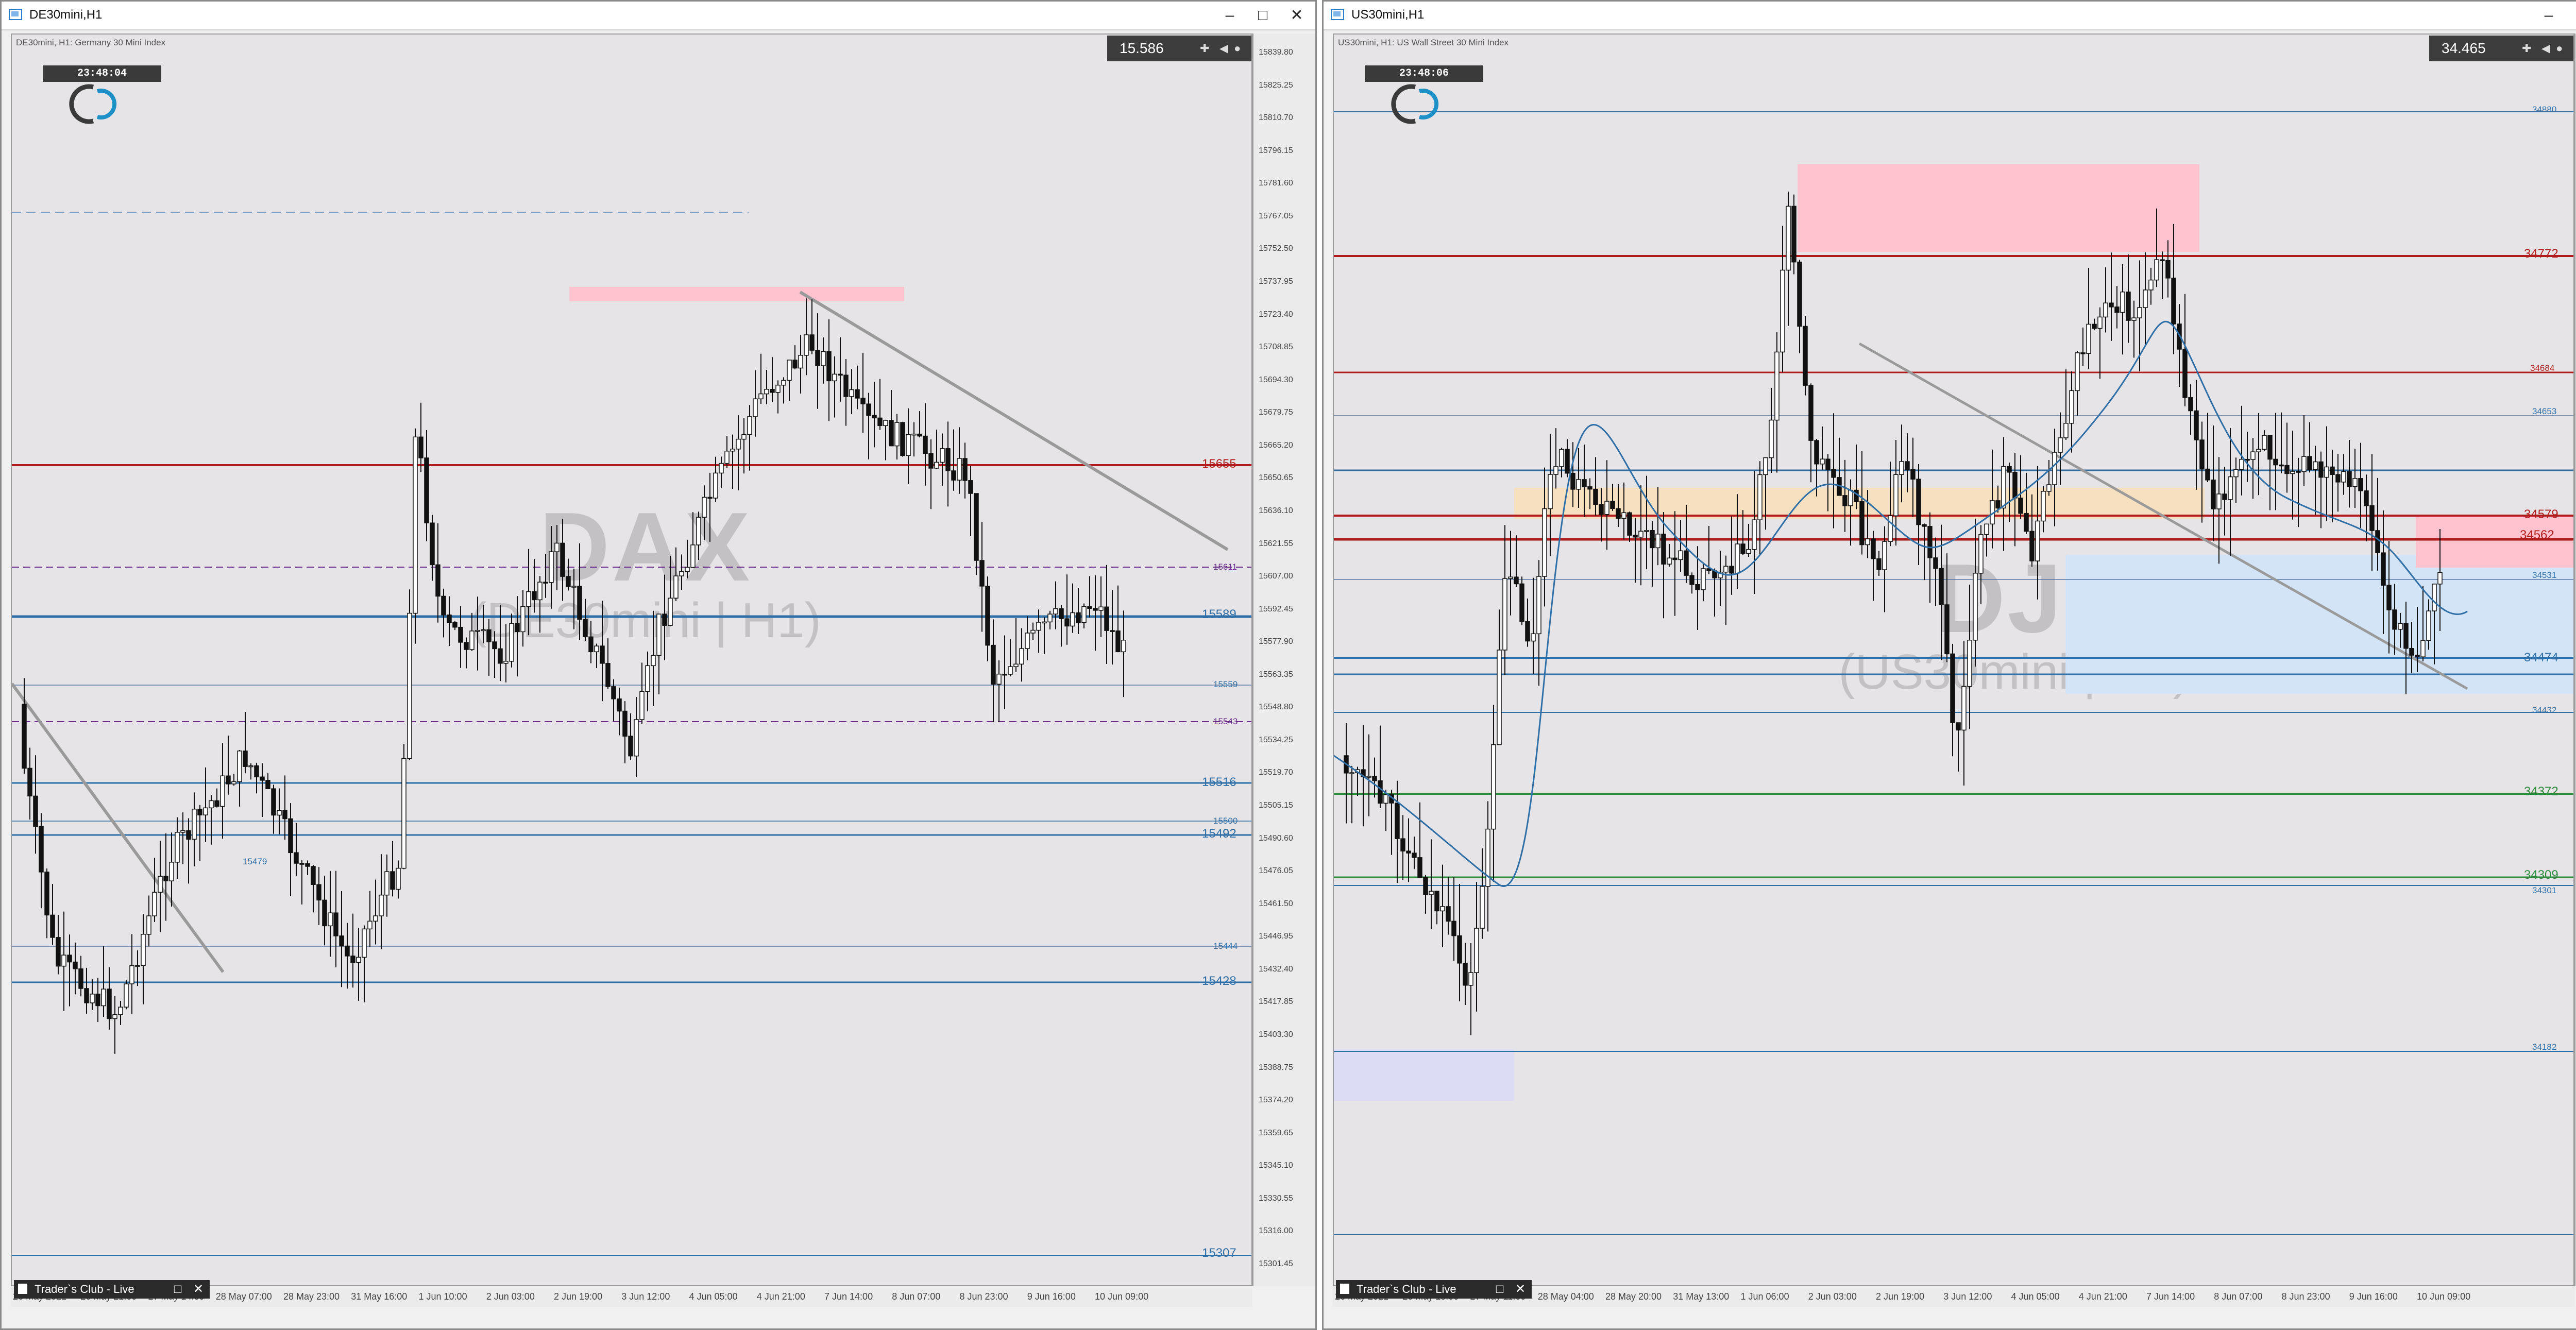  What do you see at coordinates (1276, 969) in the screenshot?
I see `price-tick: 15432.40` at bounding box center [1276, 969].